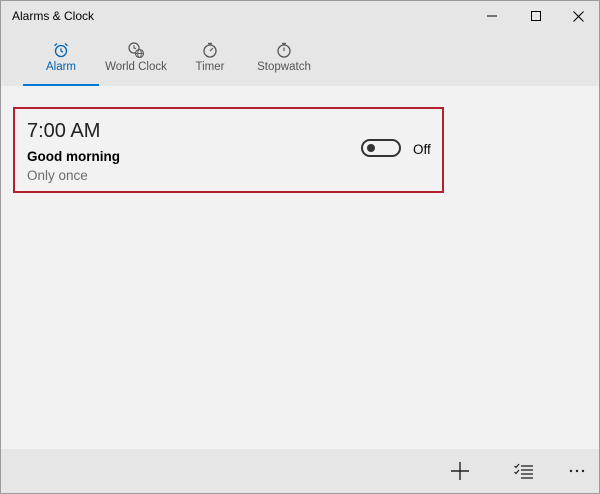 The width and height of the screenshot is (600, 494). What do you see at coordinates (73, 156) in the screenshot?
I see `alarm-name: Good morning` at bounding box center [73, 156].